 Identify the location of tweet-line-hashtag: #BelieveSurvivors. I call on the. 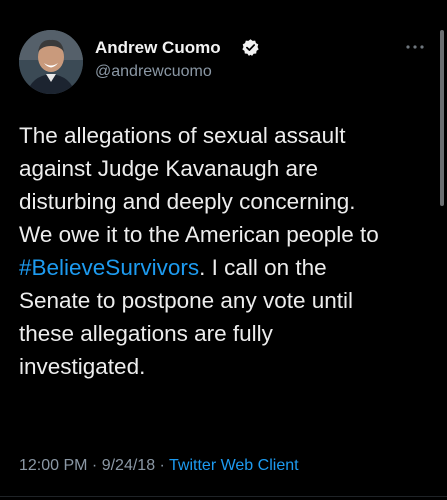
(229, 267).